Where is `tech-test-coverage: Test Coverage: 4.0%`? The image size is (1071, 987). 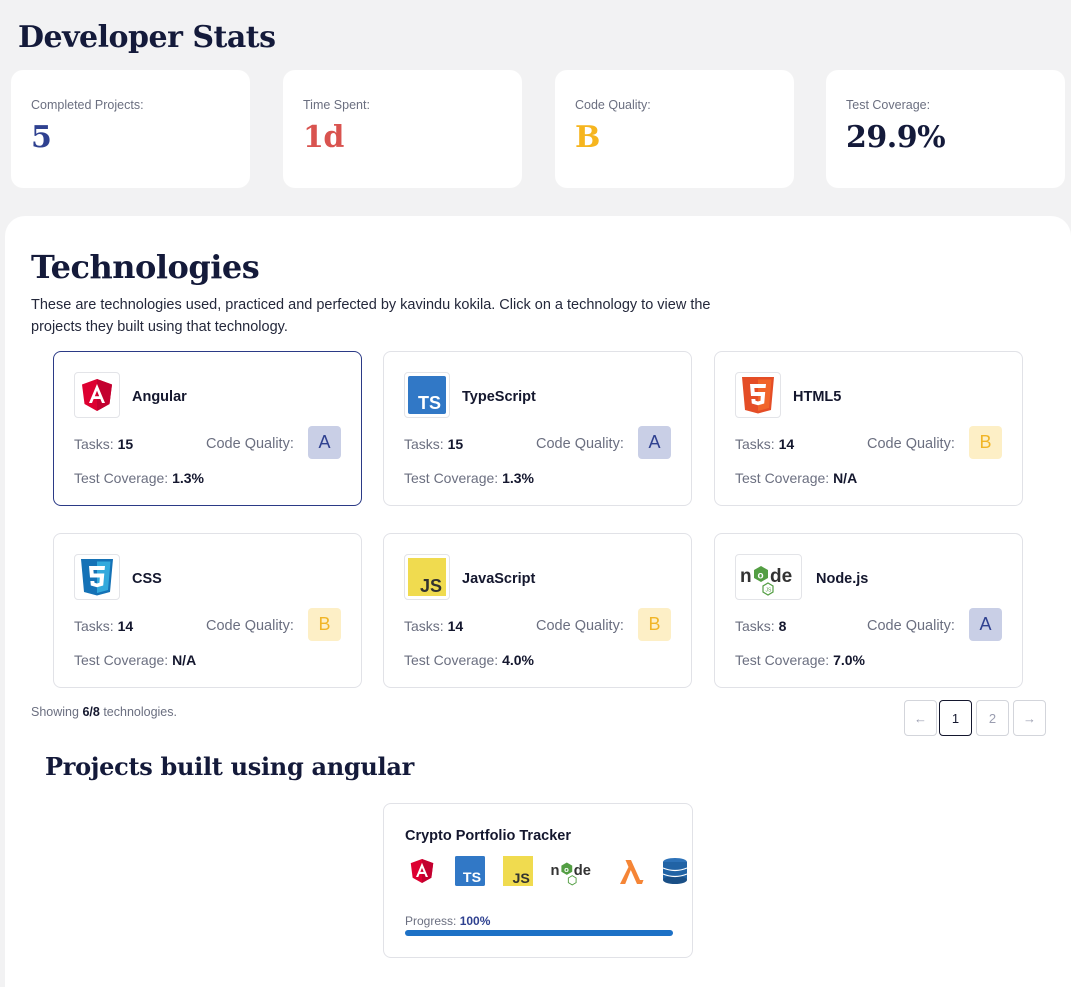
tech-test-coverage: Test Coverage: 4.0% is located at coordinates (469, 660).